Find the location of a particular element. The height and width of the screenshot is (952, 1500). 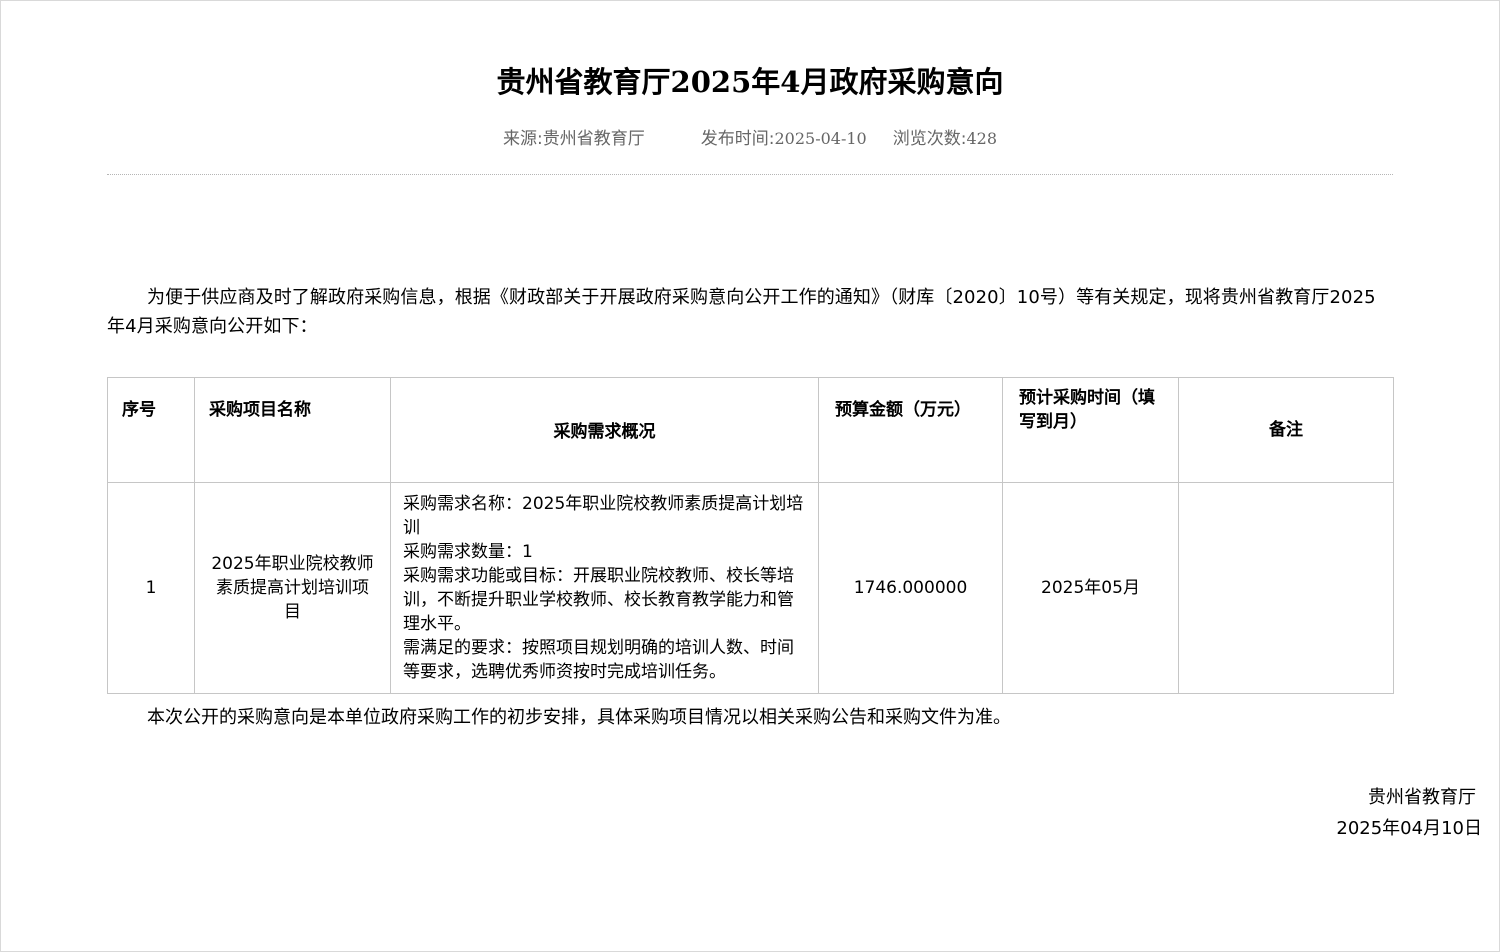

signature-block: 贵州省教育厅 2025年04月10日 is located at coordinates (1409, 813).